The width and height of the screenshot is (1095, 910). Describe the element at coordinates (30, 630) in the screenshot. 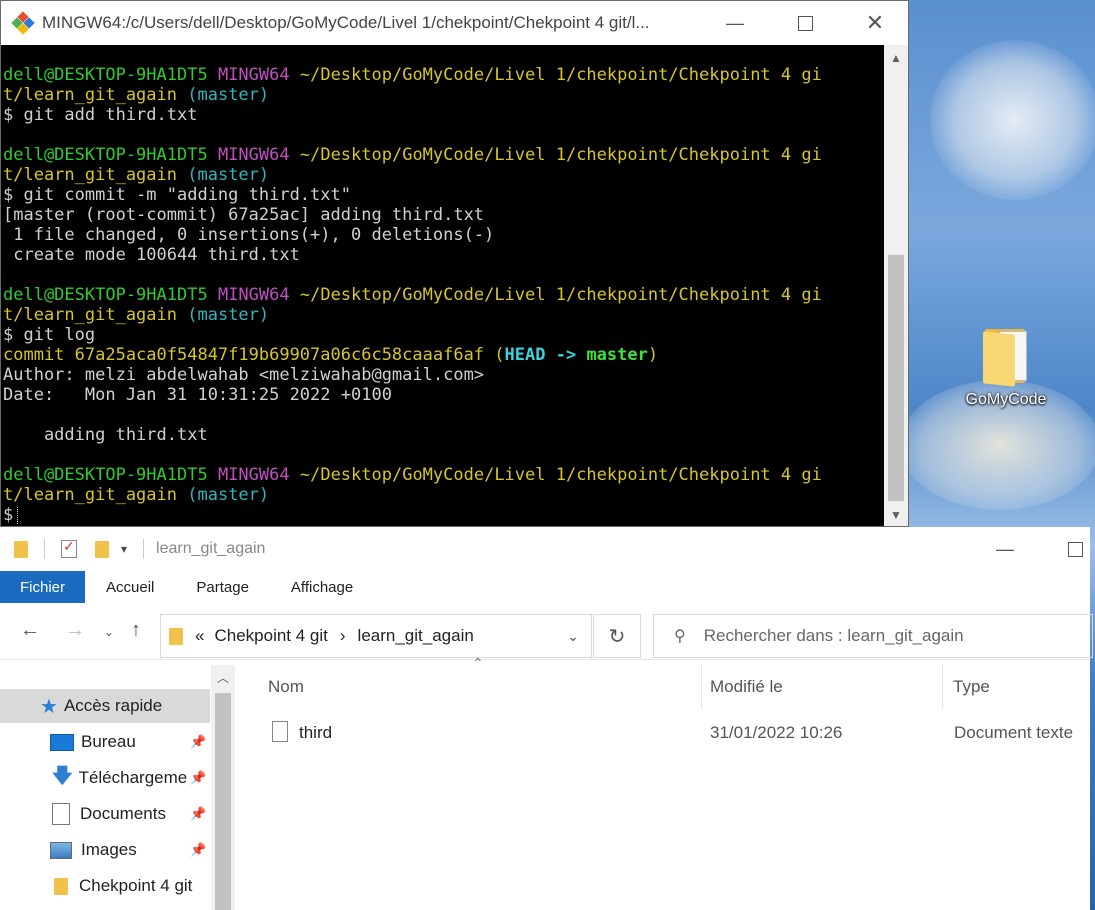

I see `back-arrow-icon: ←` at that location.